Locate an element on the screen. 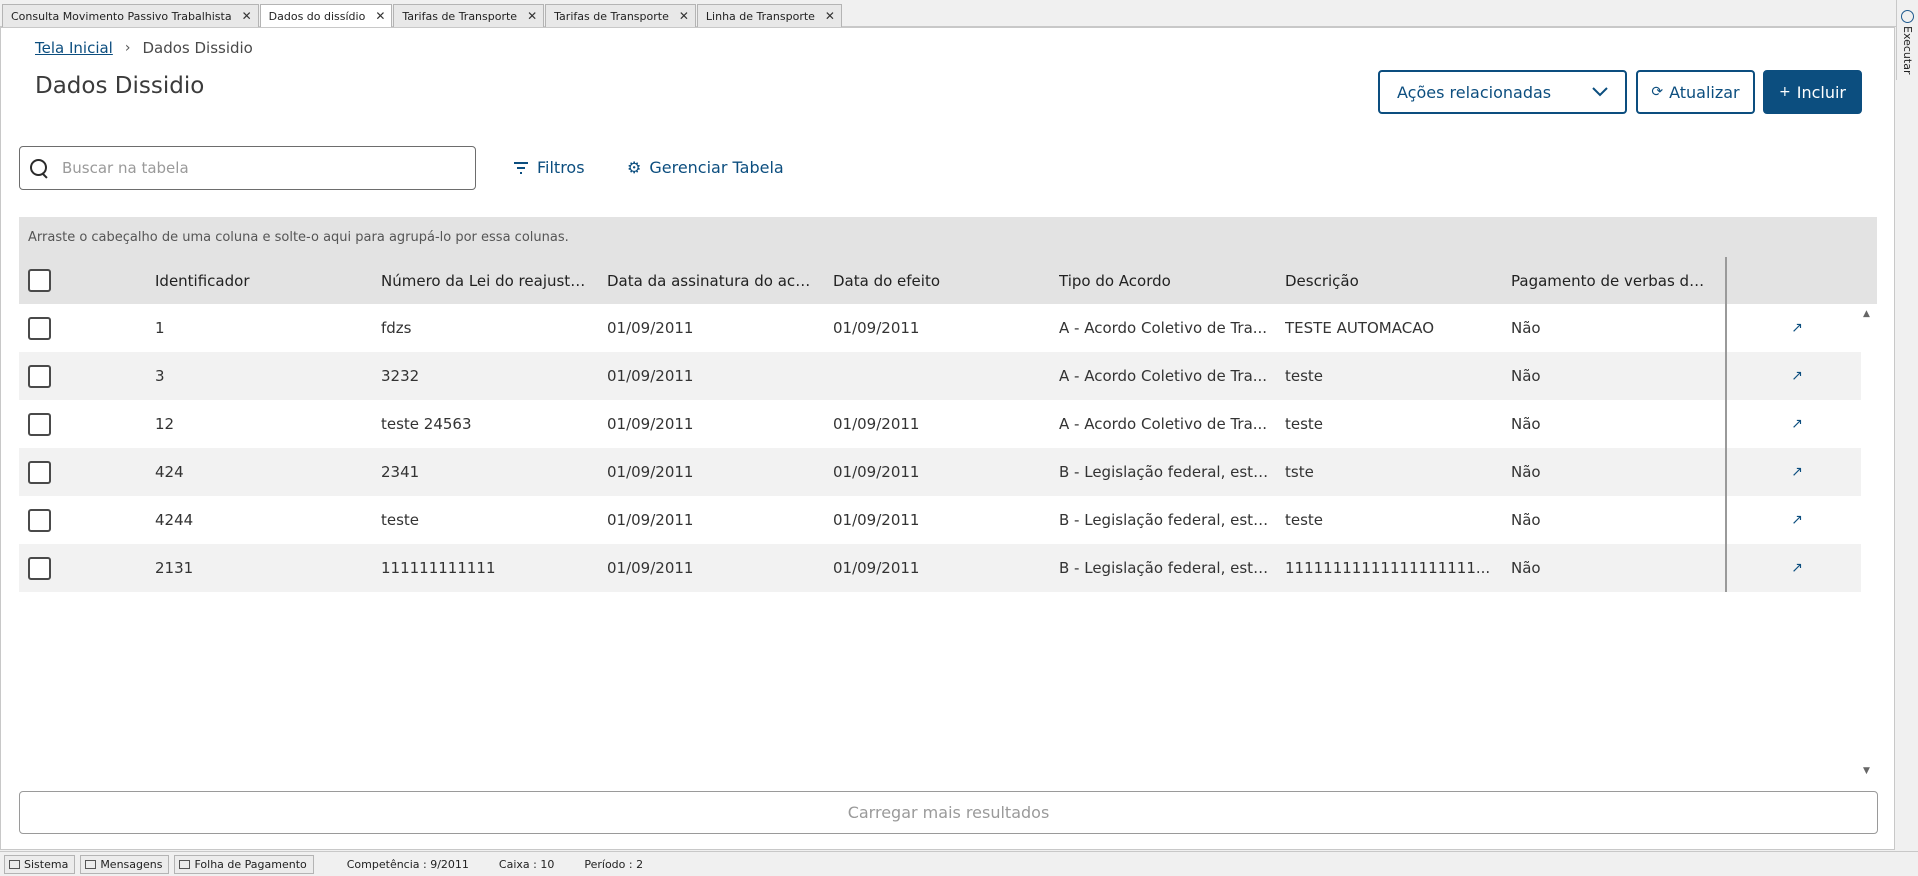 The width and height of the screenshot is (1918, 876). breadcrumb-home-link: Tela Inicial is located at coordinates (74, 48).